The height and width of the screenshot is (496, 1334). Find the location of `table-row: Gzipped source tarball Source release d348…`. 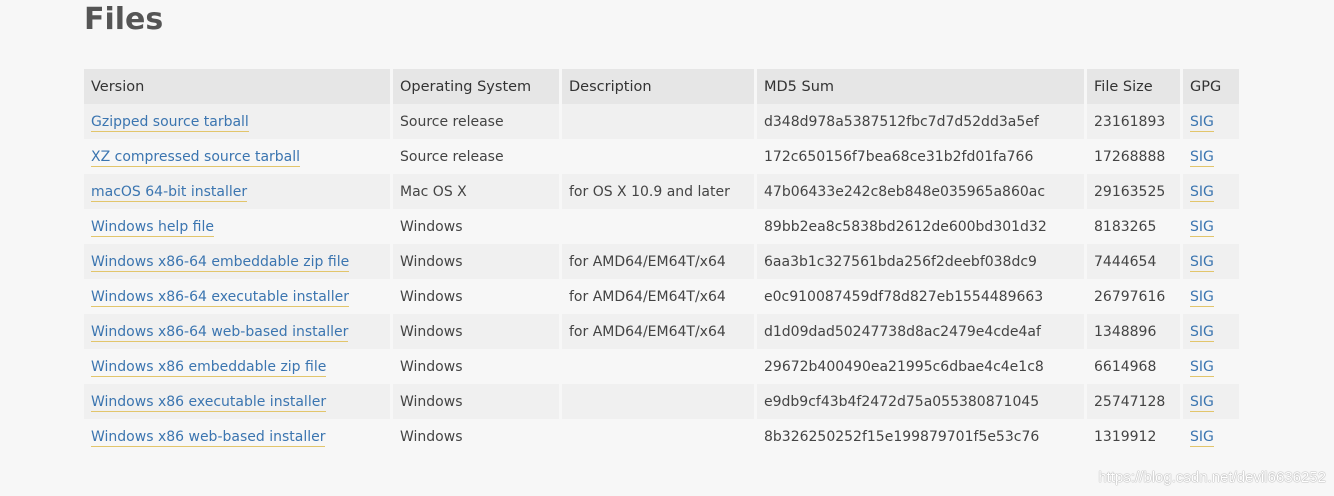

table-row: Gzipped source tarball Source release d348… is located at coordinates (661, 121).